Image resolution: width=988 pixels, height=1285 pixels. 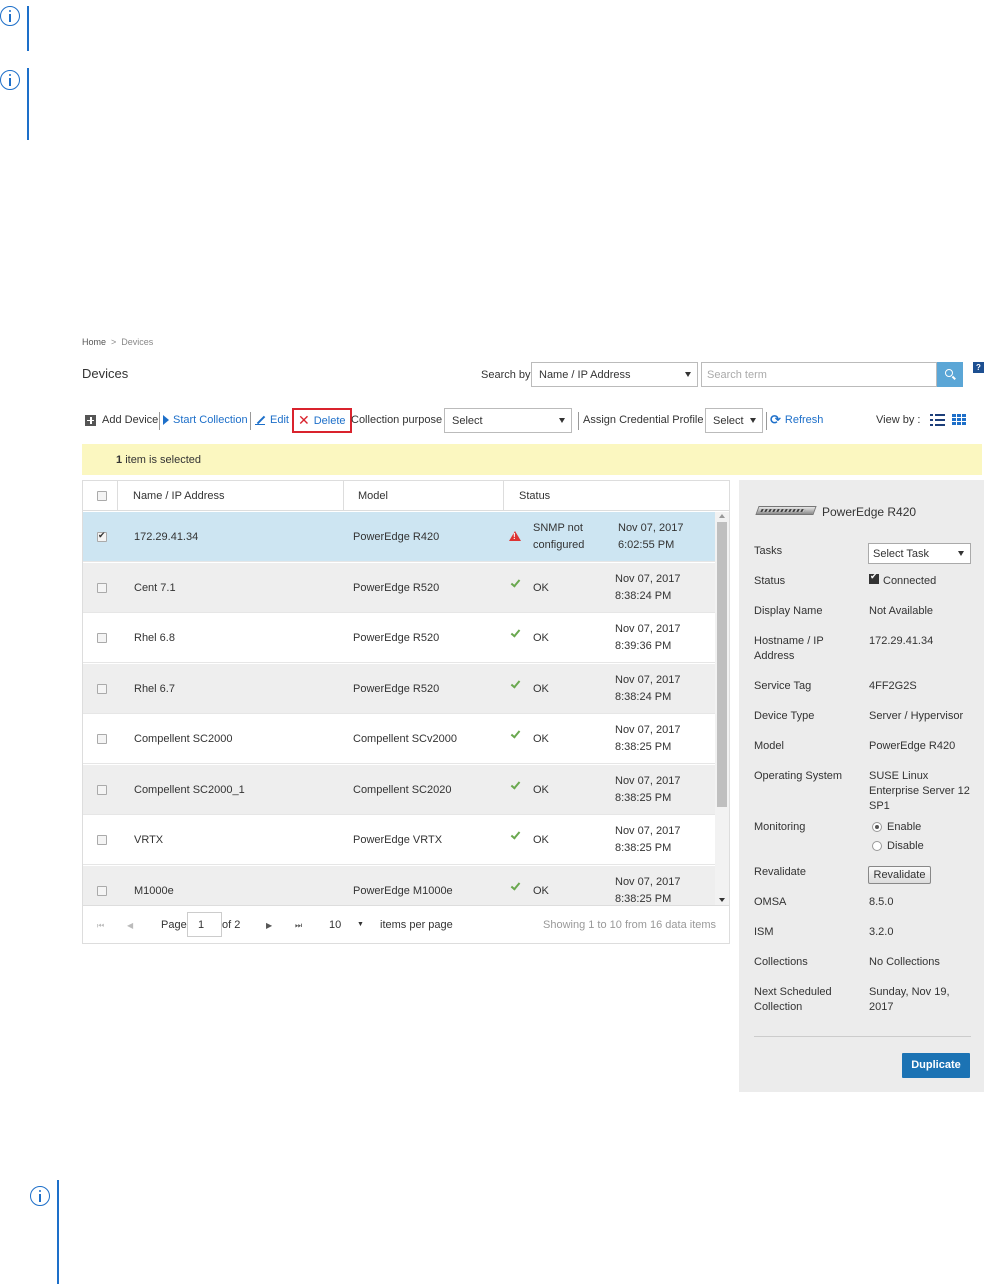 What do you see at coordinates (959, 420) in the screenshot?
I see `grid-view-icon` at bounding box center [959, 420].